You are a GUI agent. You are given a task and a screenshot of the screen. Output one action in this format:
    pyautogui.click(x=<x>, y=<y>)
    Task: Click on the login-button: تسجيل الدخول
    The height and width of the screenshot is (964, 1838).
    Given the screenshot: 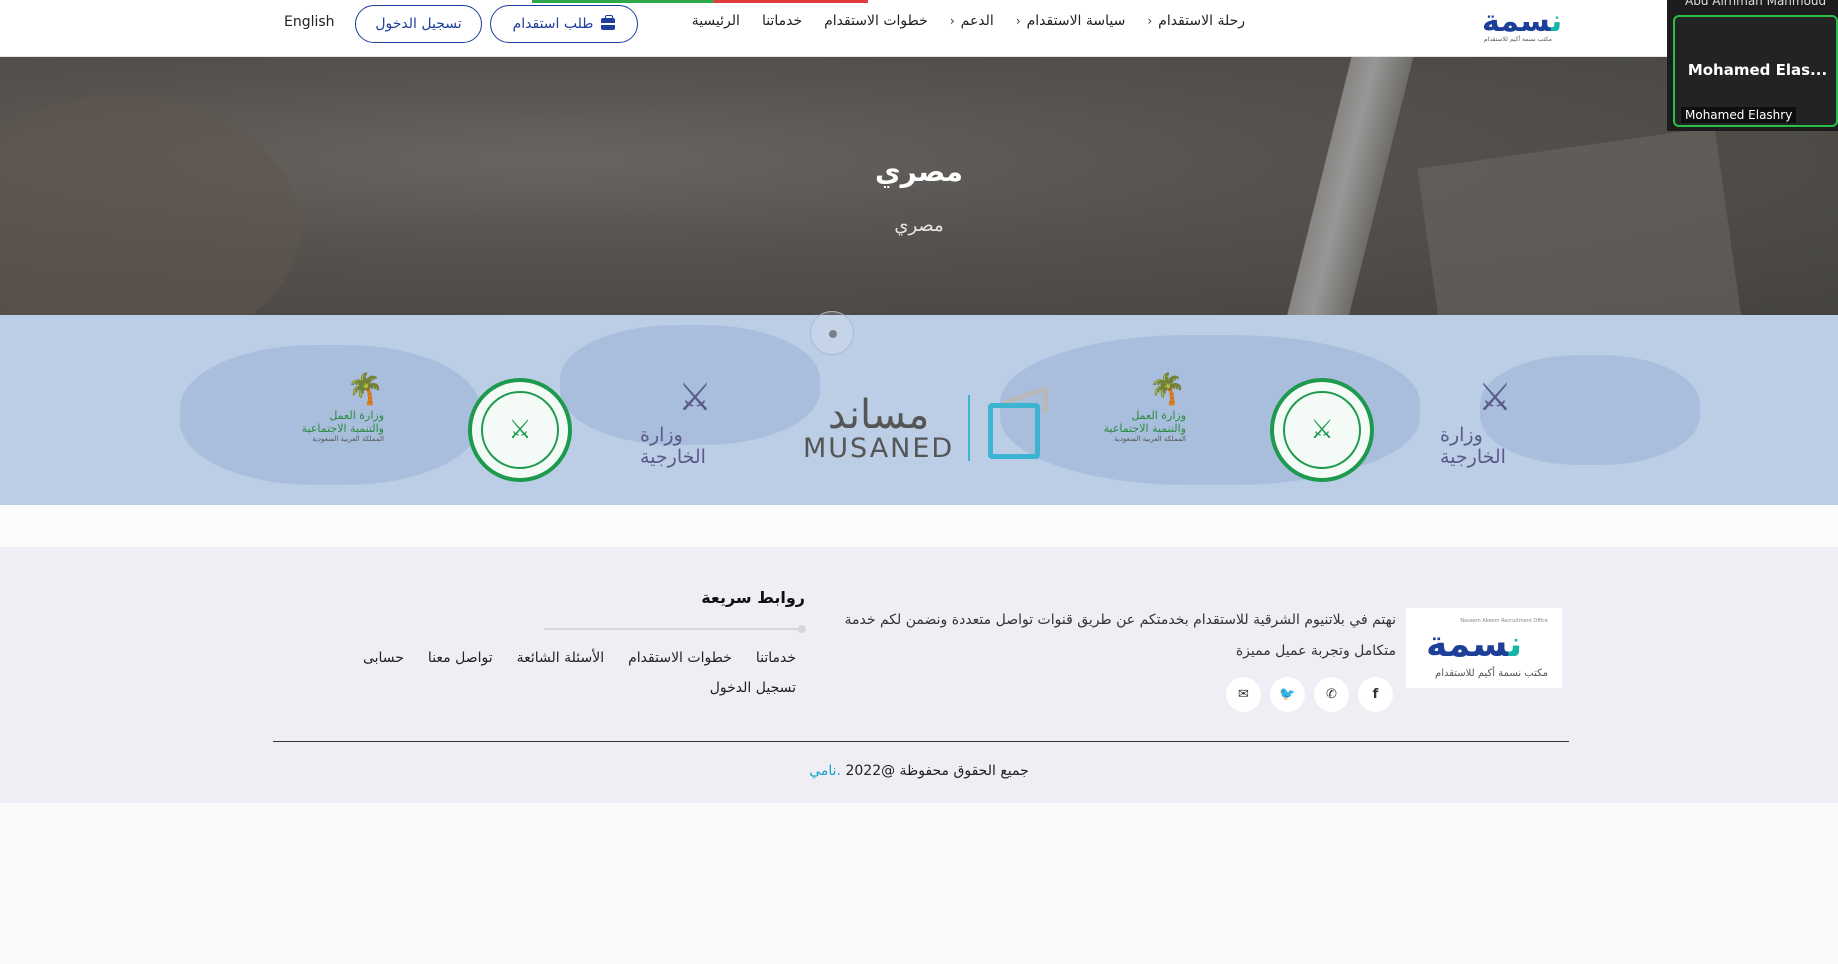 What is the action you would take?
    pyautogui.click(x=418, y=24)
    